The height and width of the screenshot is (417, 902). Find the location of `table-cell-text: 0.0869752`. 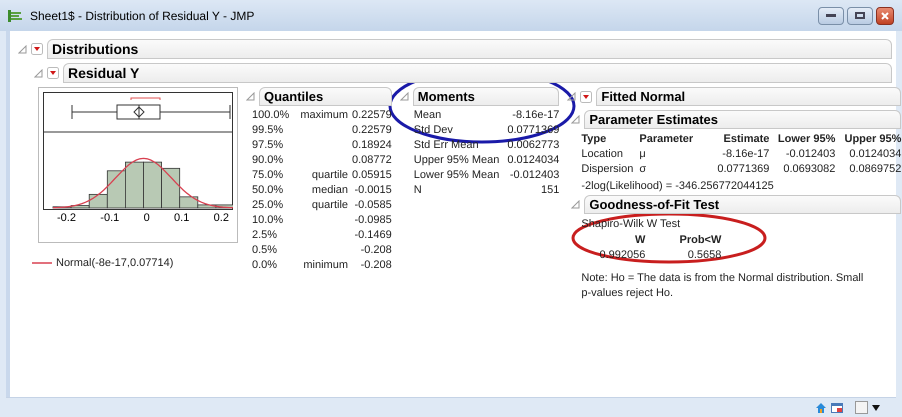

table-cell-text: 0.0869752 is located at coordinates (875, 169).